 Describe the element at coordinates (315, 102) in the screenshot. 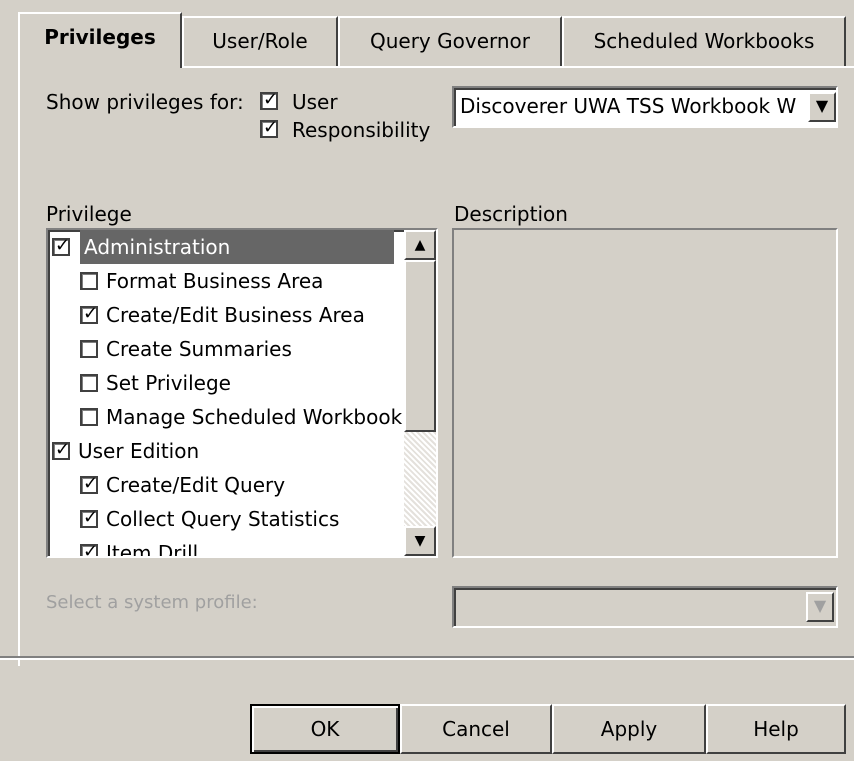

I see `user-checkbox-label: User` at that location.